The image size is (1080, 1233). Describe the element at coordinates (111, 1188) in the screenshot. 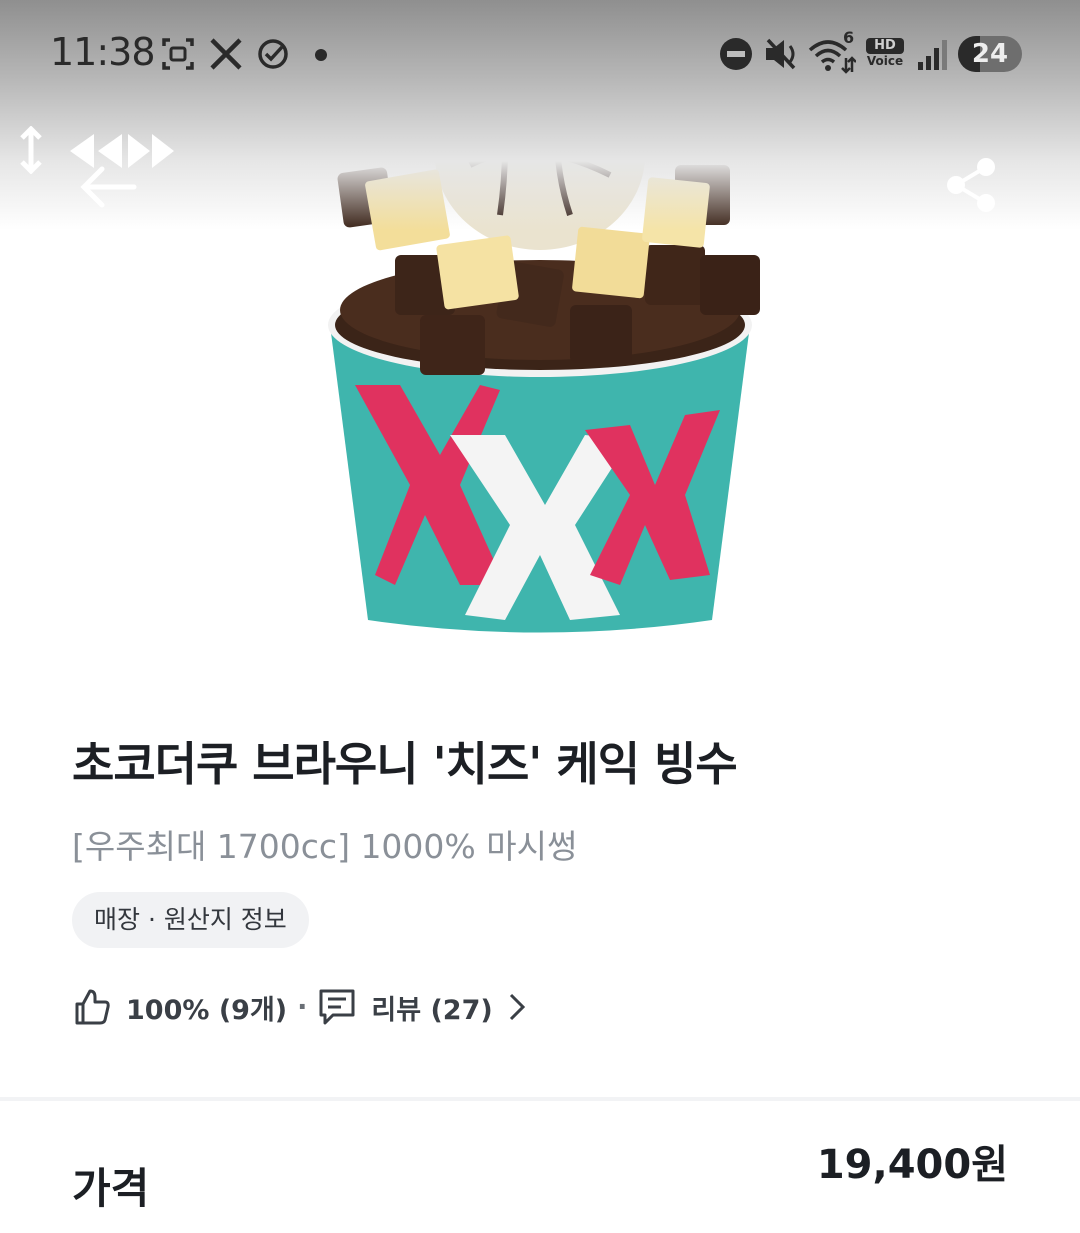

I see `price-label: 가격` at that location.